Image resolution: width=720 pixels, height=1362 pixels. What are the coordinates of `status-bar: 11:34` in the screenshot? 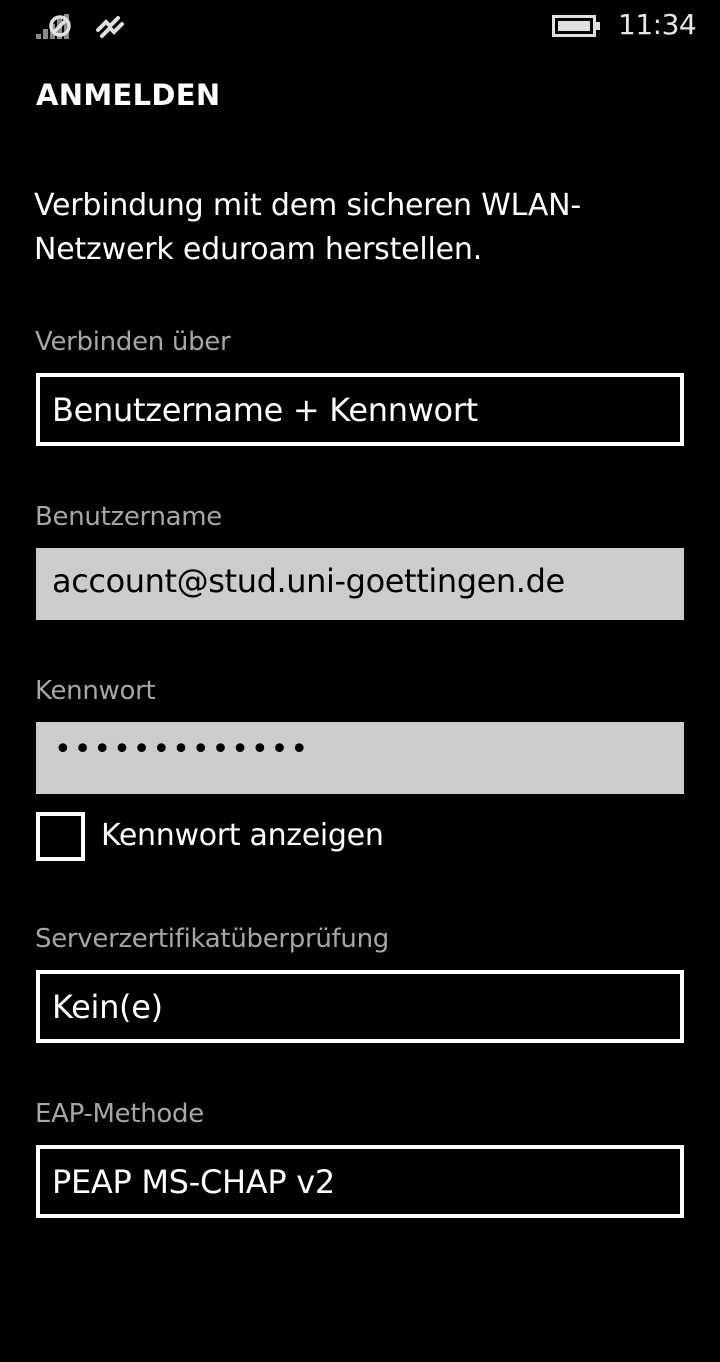 It's located at (360, 26).